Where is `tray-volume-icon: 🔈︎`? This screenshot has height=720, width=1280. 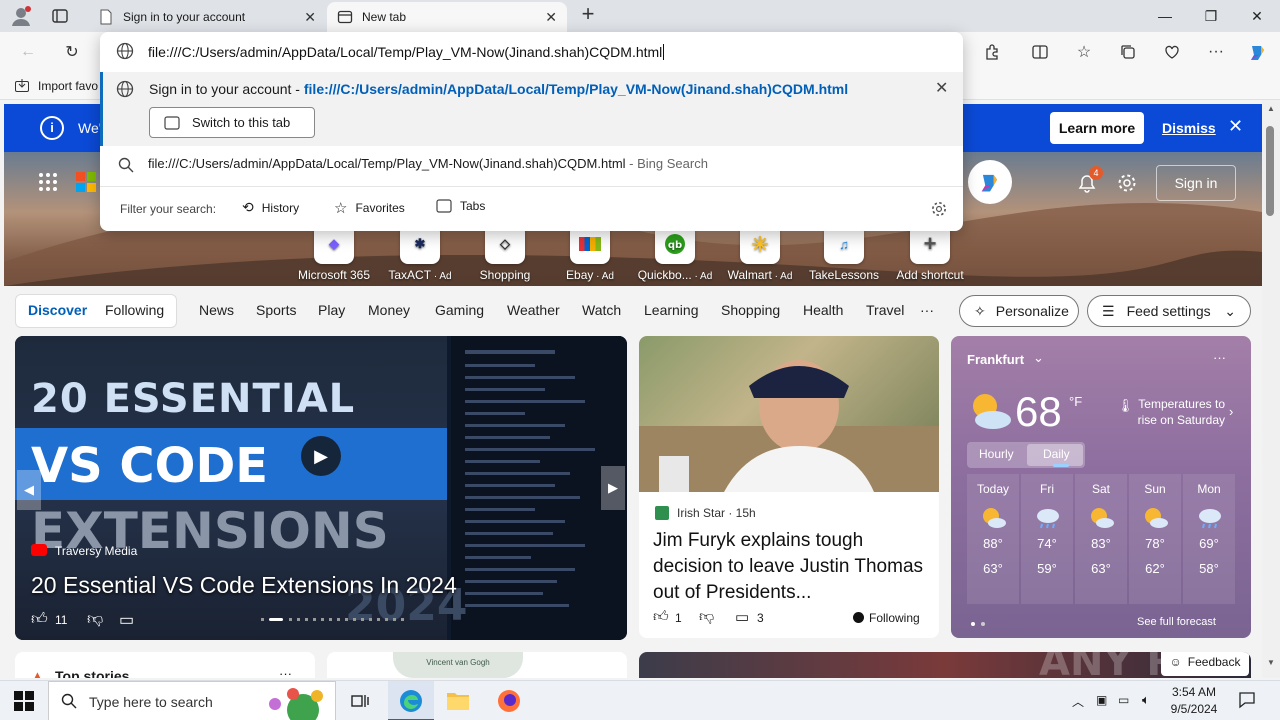
tray-volume-icon: 🔈︎ is located at coordinates (1146, 700).